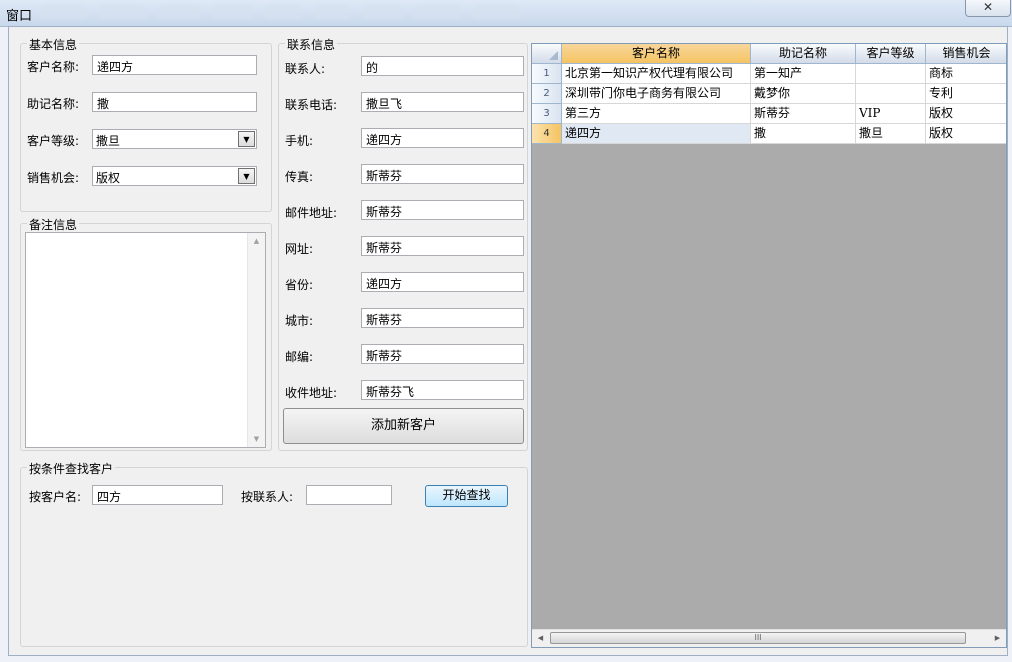 Image resolution: width=1012 pixels, height=662 pixels. Describe the element at coordinates (442, 318) in the screenshot. I see `city-field: 斯蒂芬` at that location.